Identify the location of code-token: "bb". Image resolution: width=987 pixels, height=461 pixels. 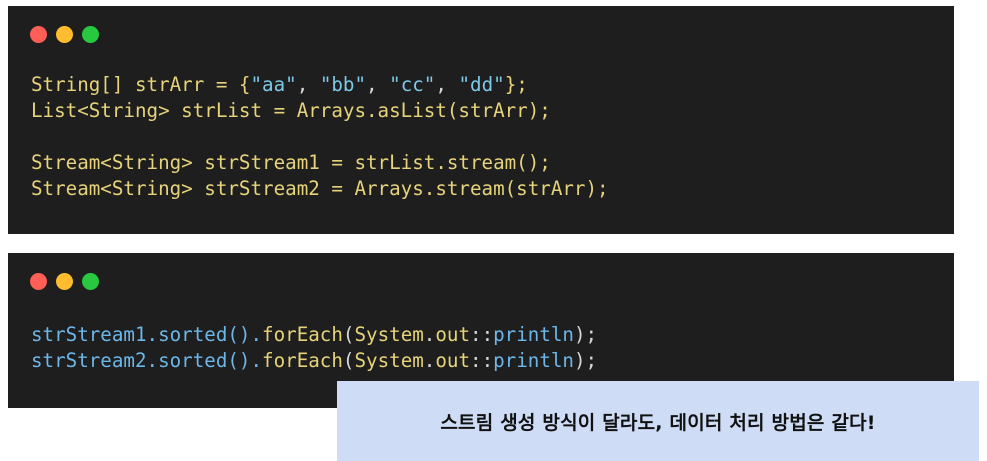
(343, 84).